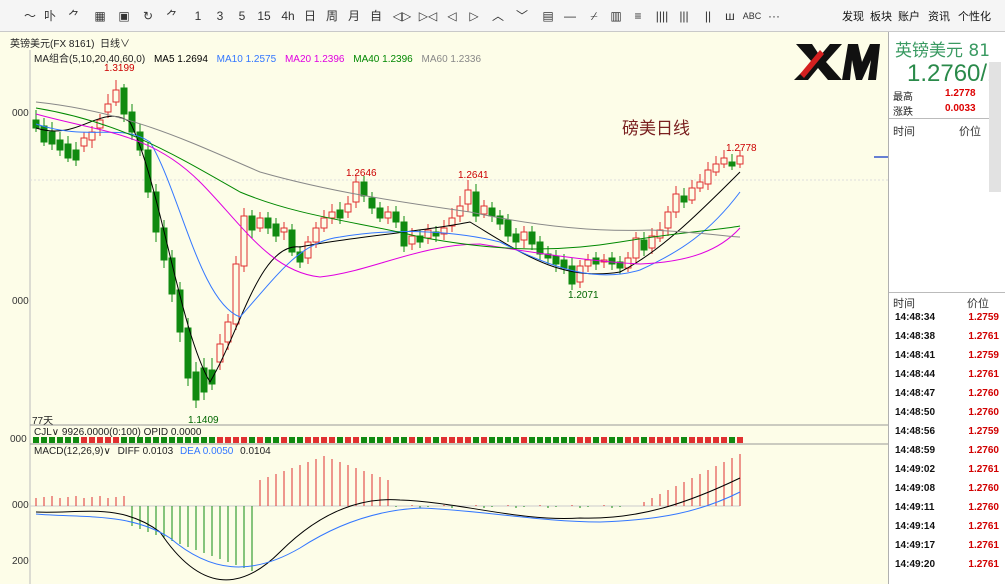  What do you see at coordinates (983, 545) in the screenshot?
I see `tick-price: 1.2761` at bounding box center [983, 545].